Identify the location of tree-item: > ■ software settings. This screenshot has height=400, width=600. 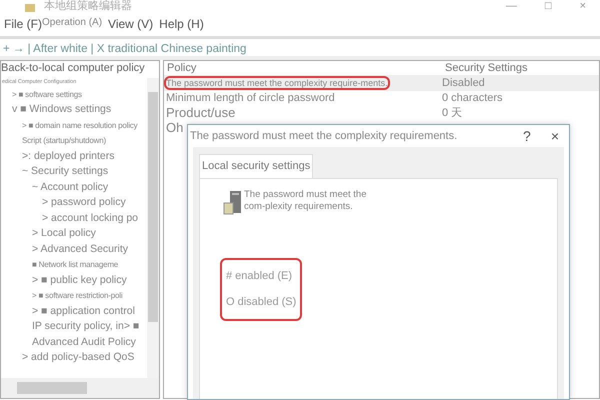
(47, 94).